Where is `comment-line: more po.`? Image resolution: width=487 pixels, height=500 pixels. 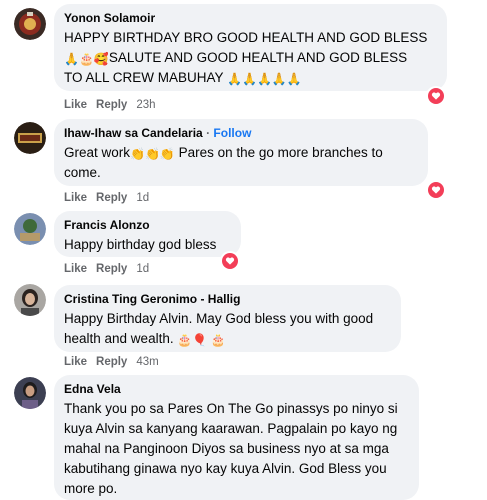 comment-line: more po. is located at coordinates (91, 488).